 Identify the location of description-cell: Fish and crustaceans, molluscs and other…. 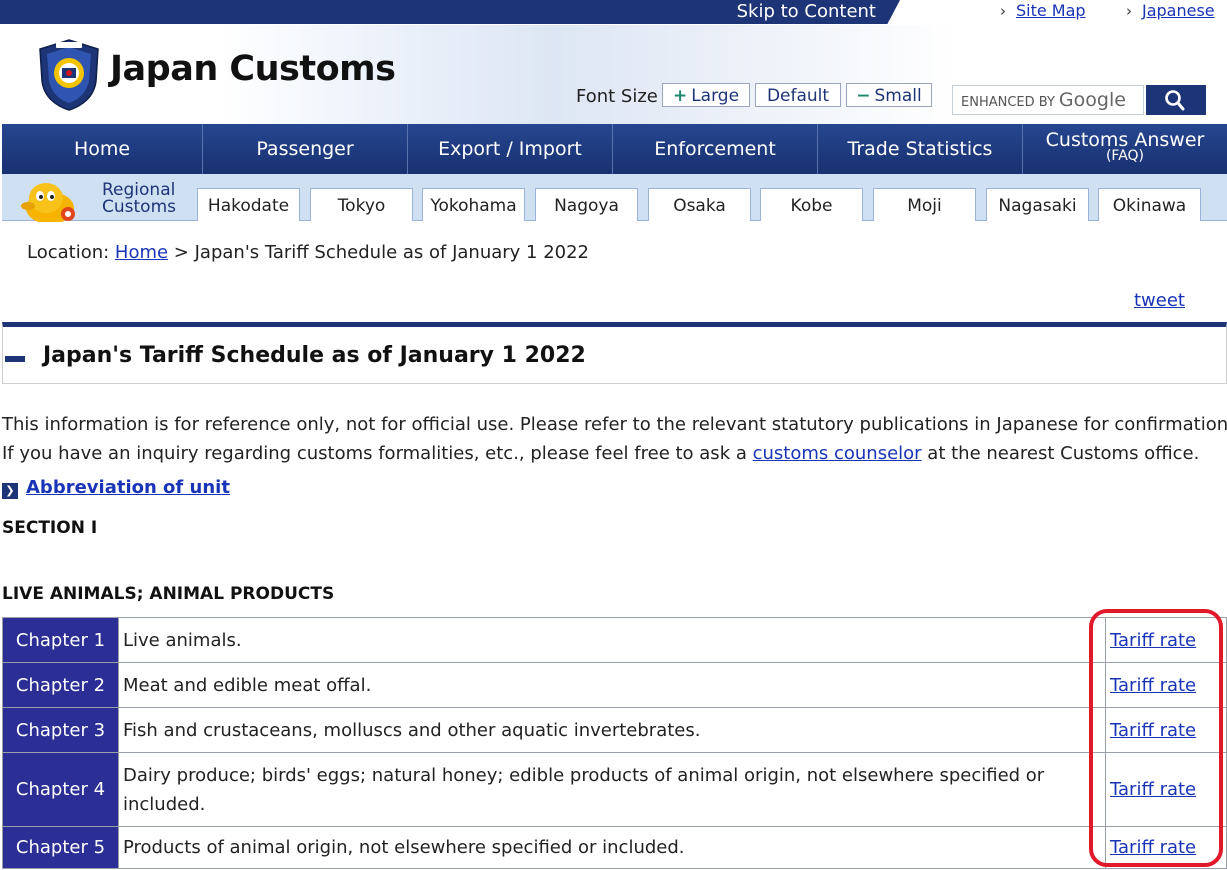
(612, 730).